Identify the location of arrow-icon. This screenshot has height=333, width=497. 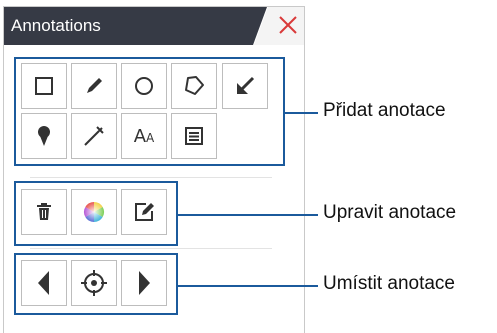
(246, 85).